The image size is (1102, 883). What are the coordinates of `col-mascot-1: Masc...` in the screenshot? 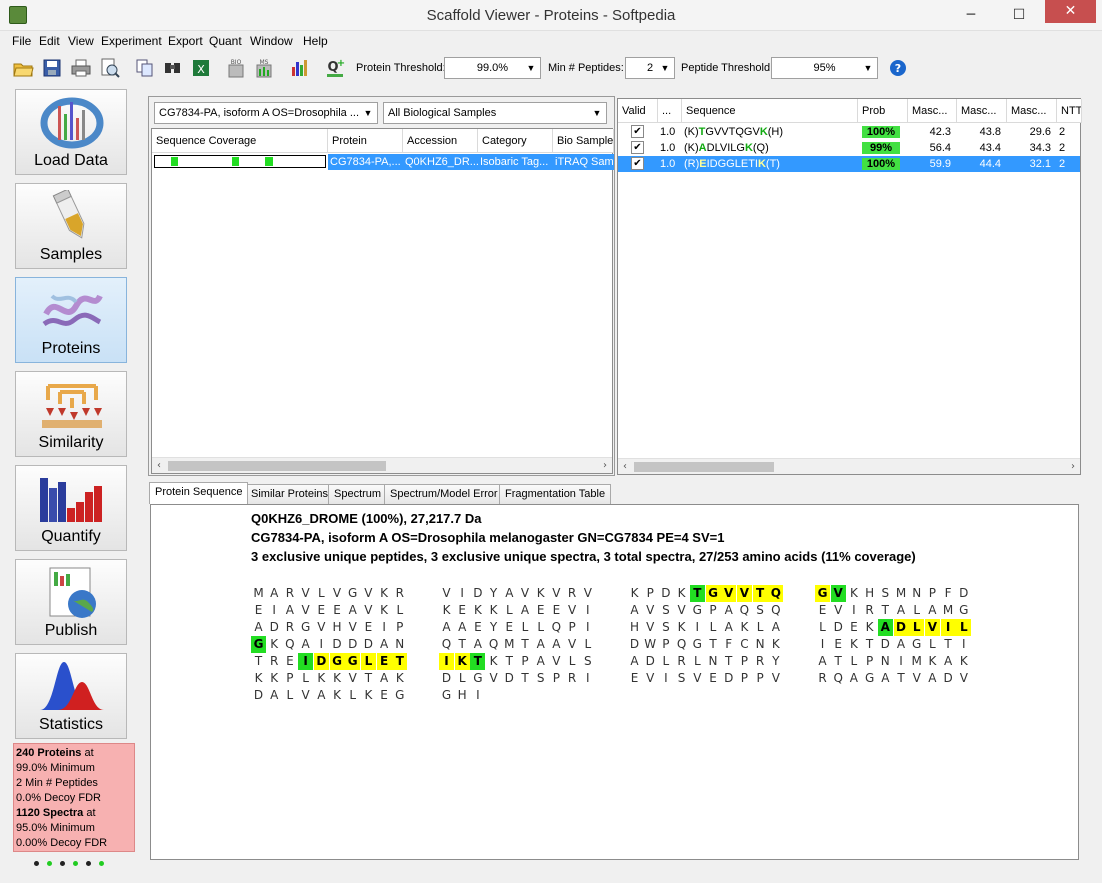 It's located at (932, 111).